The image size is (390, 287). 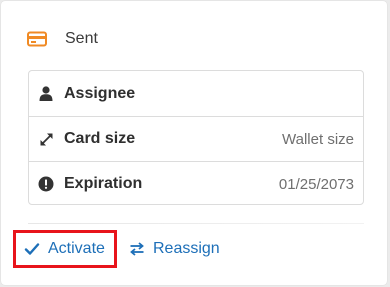 I want to click on detail-name: Expiration, so click(x=103, y=183).